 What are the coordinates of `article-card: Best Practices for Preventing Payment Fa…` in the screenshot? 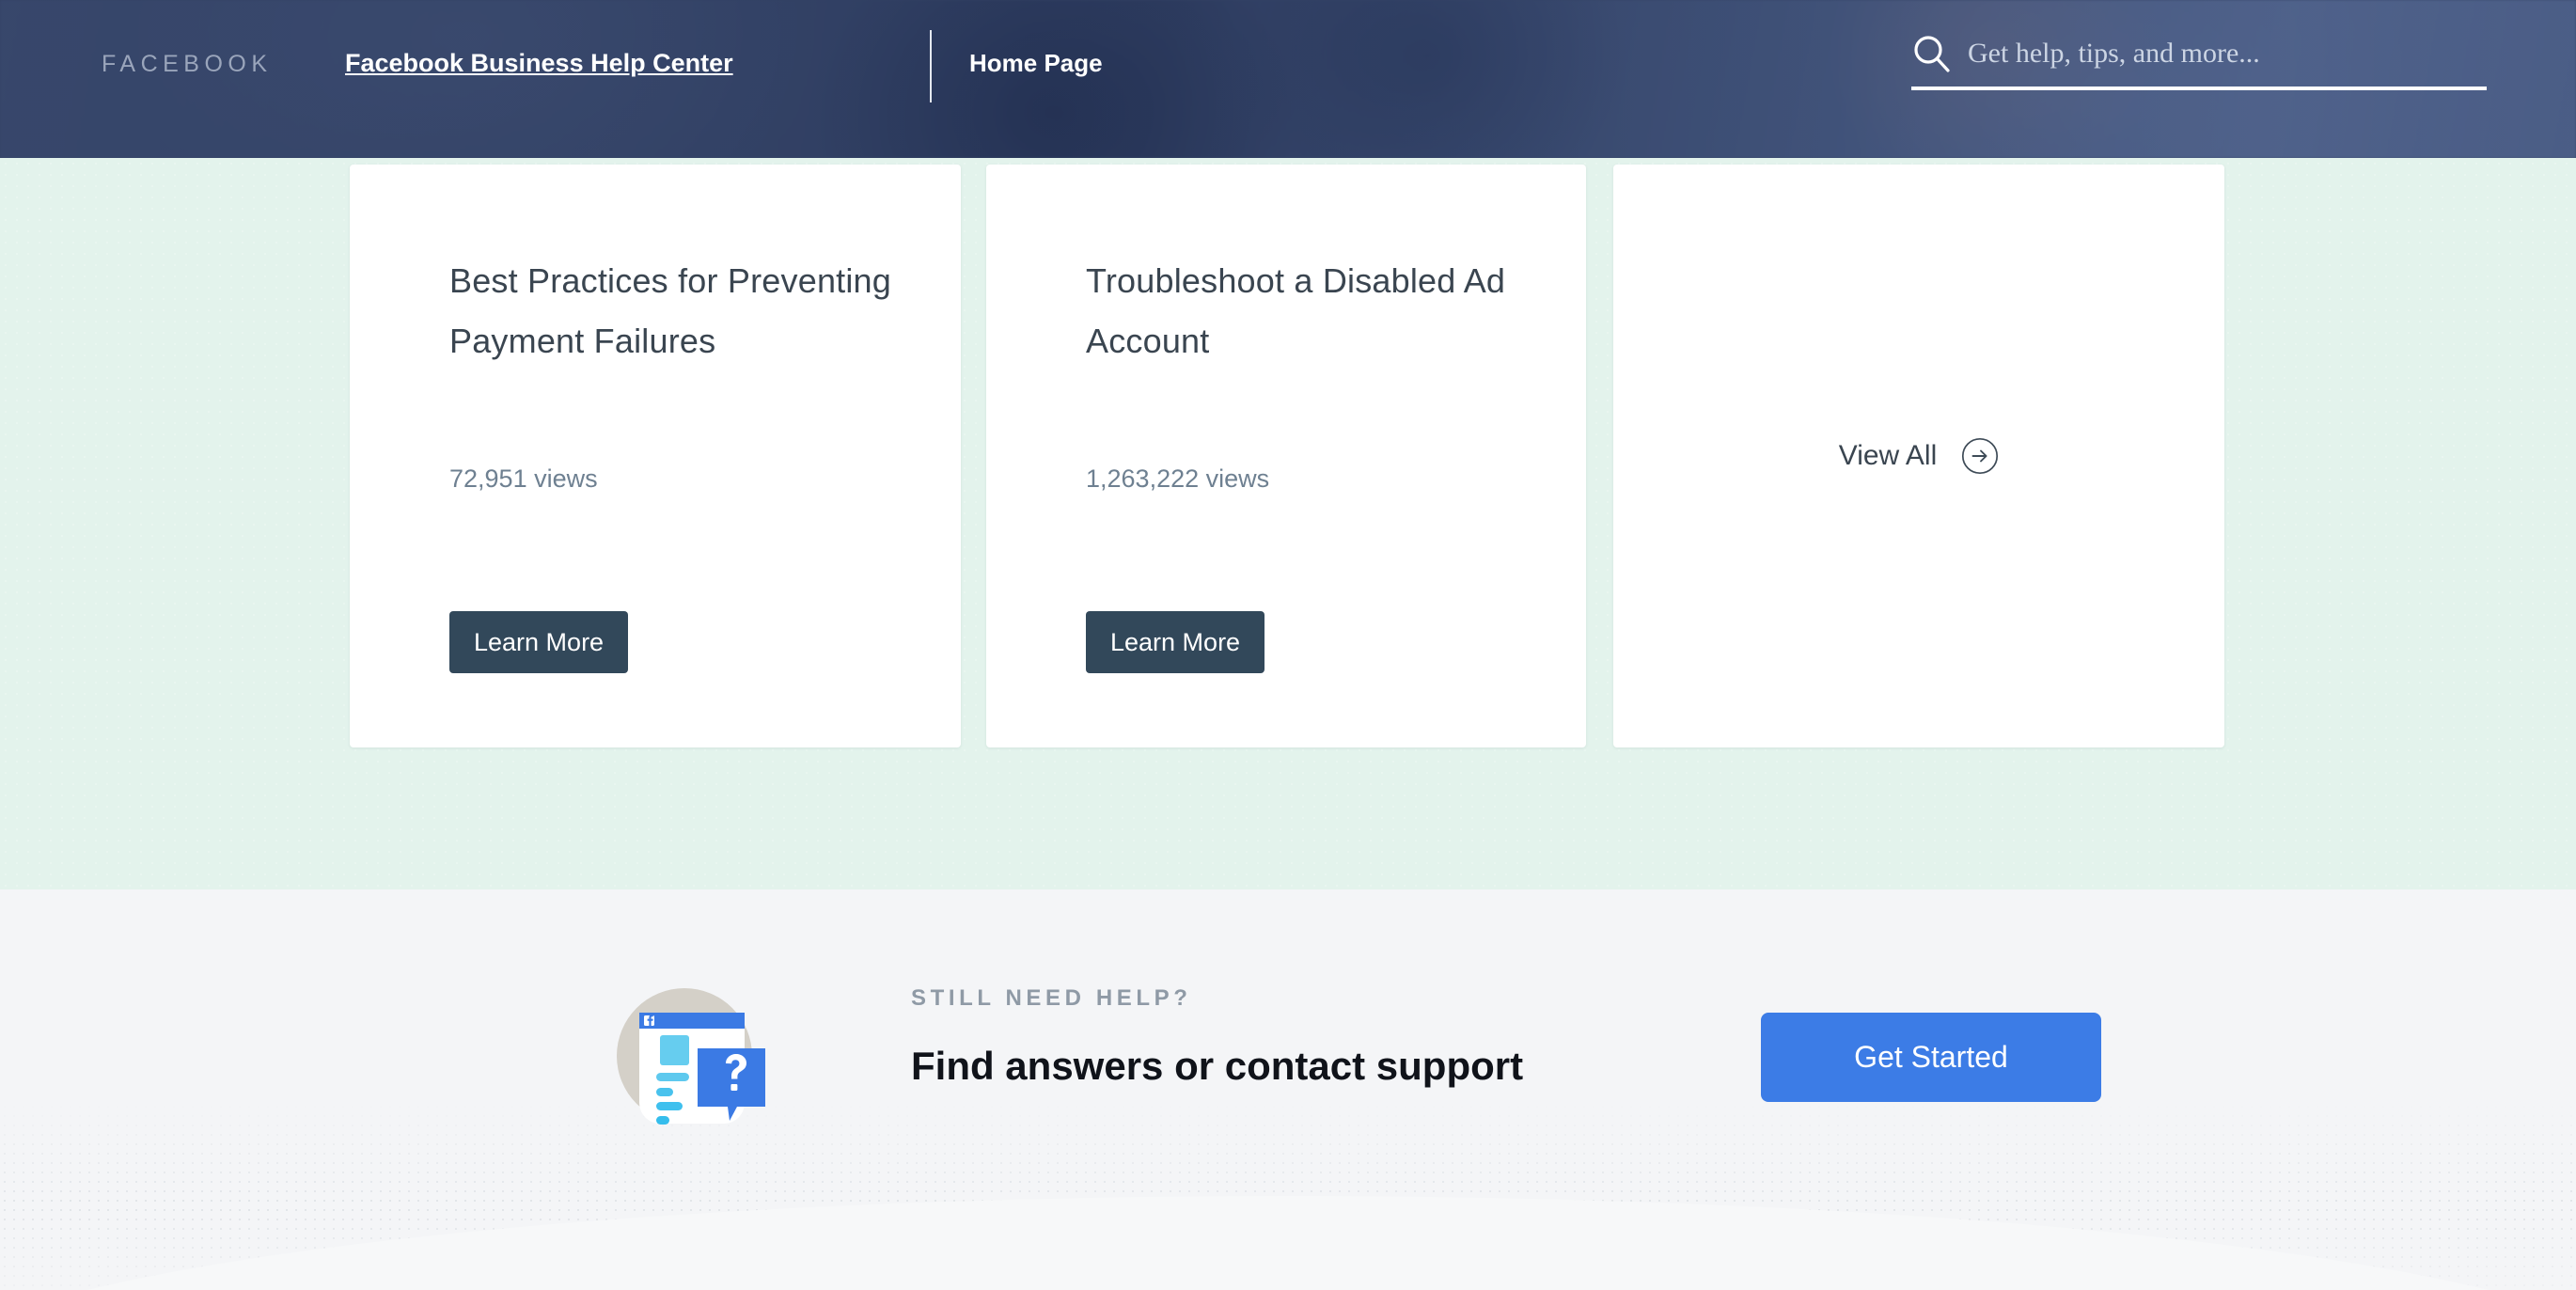 It's located at (655, 456).